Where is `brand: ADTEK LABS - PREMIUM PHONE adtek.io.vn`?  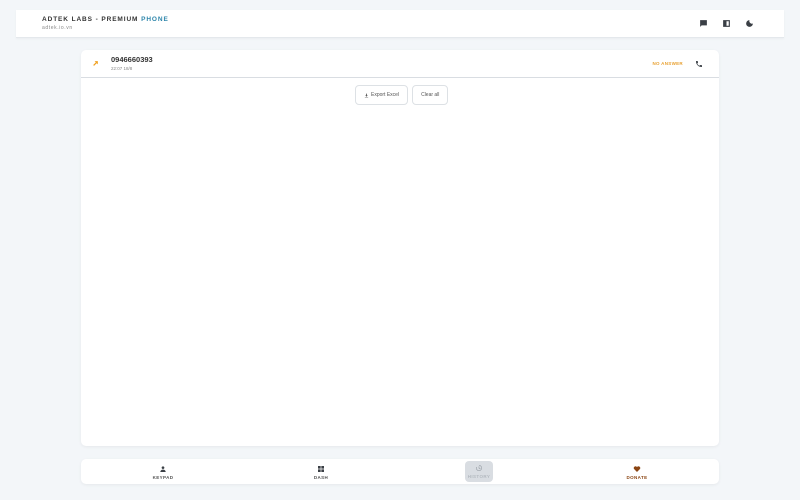 brand: ADTEK LABS - PREMIUM PHONE adtek.io.vn is located at coordinates (105, 23).